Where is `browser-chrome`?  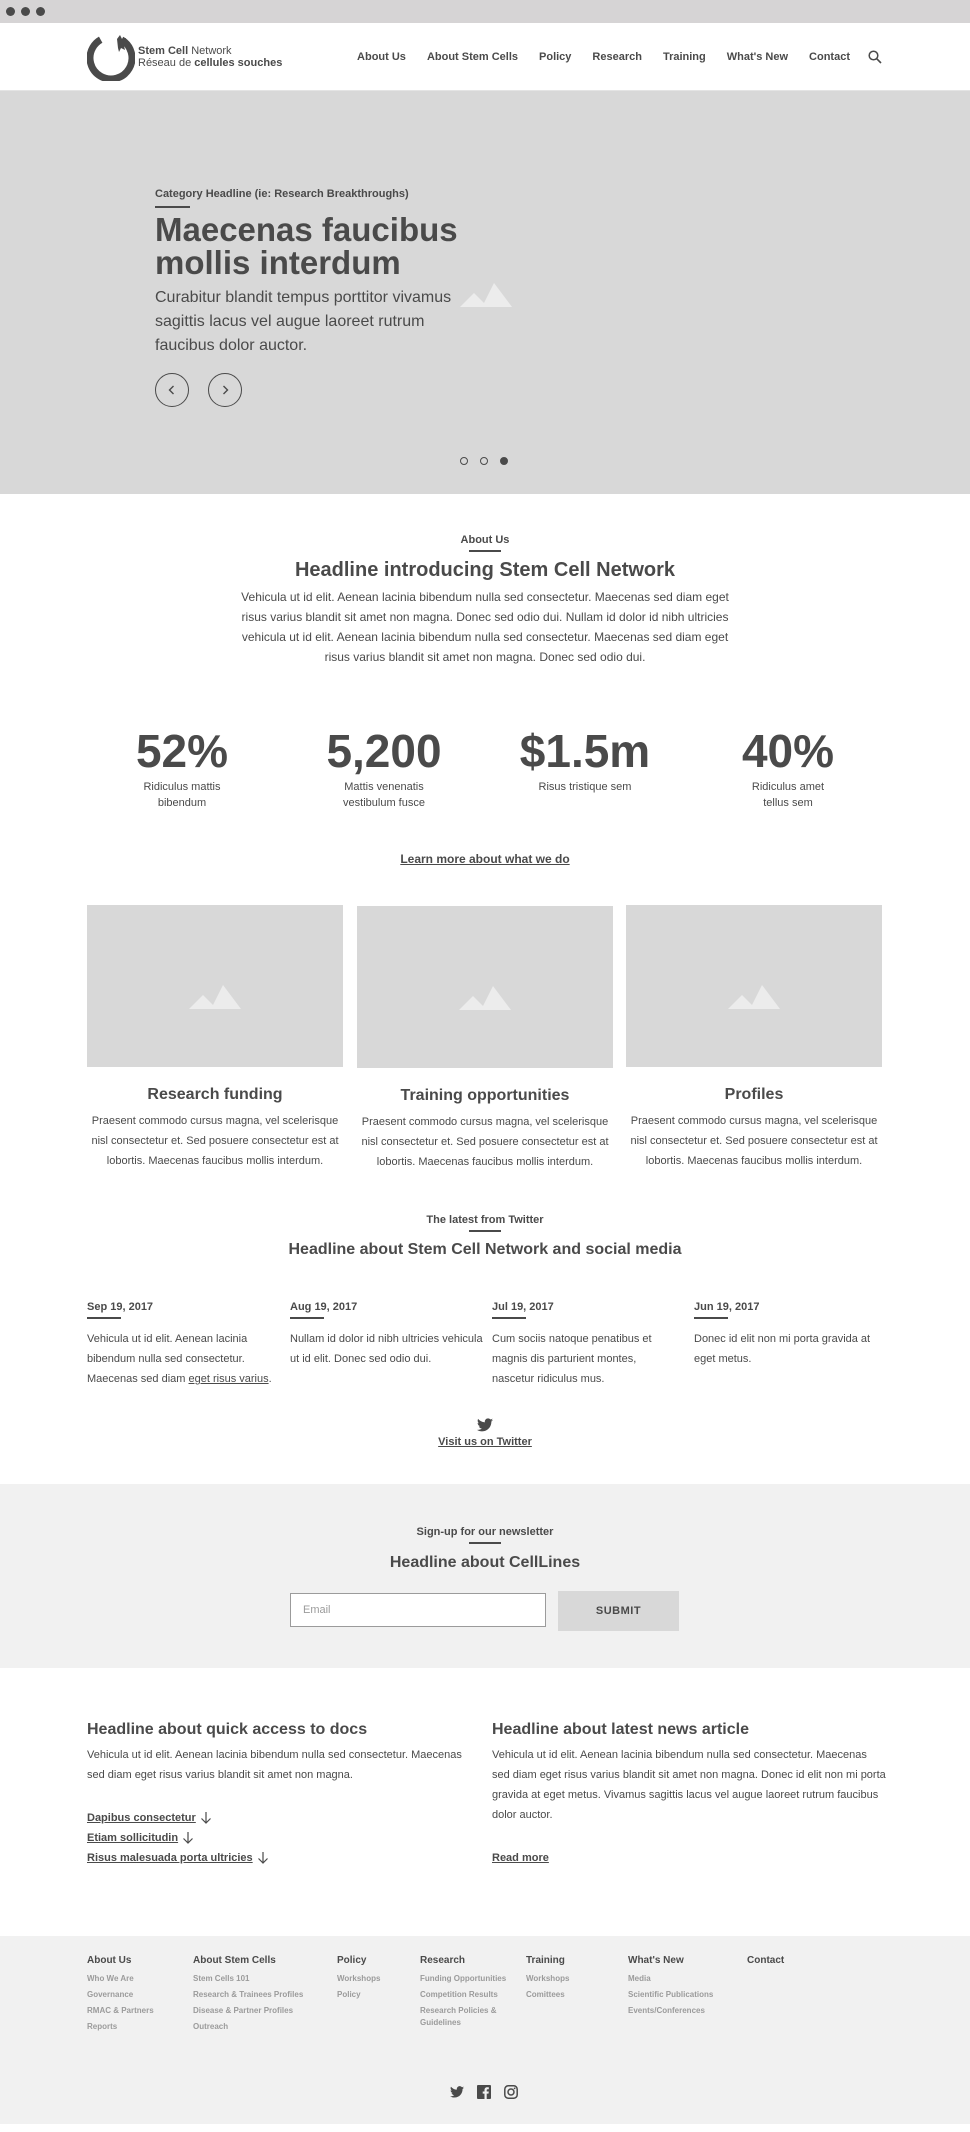 browser-chrome is located at coordinates (485, 11).